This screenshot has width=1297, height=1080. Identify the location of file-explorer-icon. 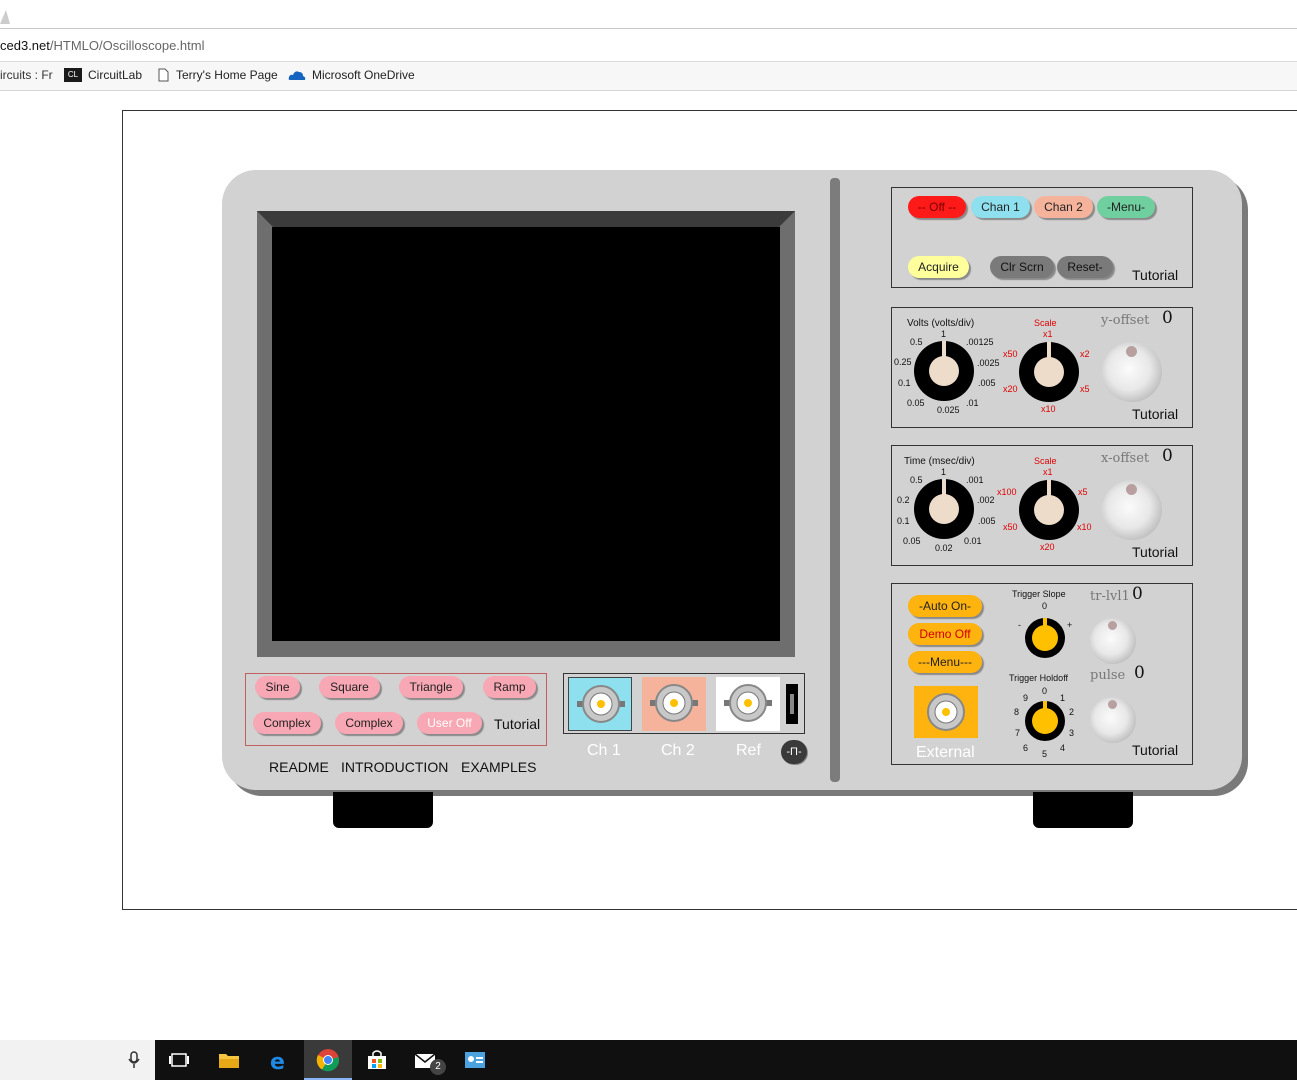
(229, 1060).